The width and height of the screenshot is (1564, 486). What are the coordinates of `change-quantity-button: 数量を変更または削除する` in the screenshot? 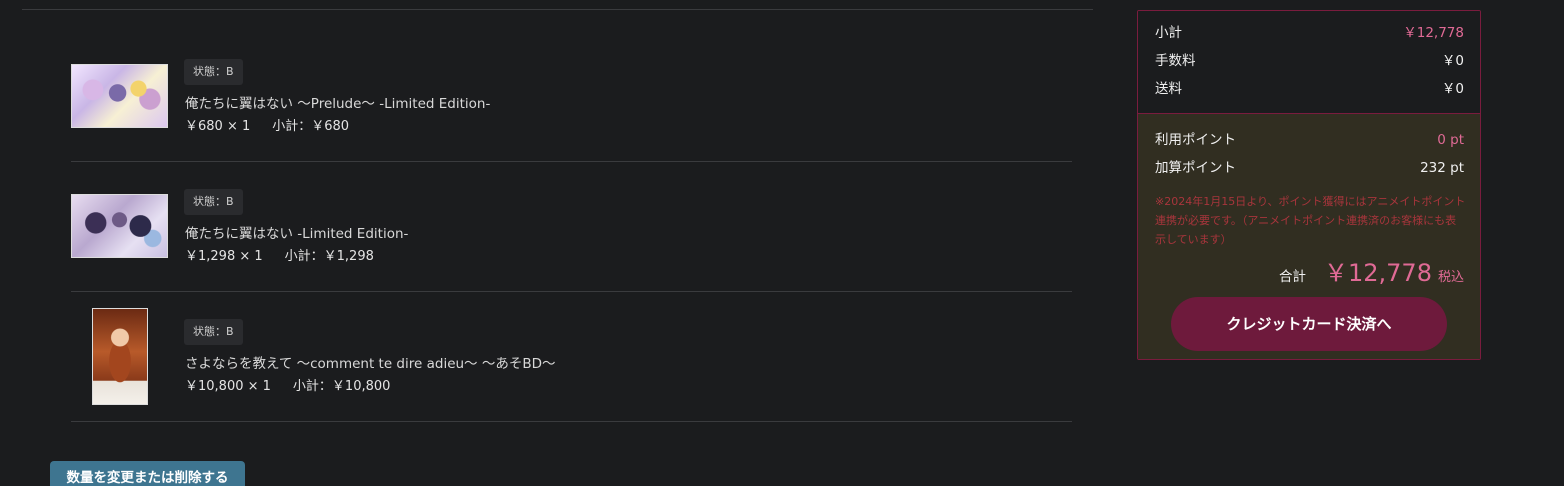 It's located at (147, 473).